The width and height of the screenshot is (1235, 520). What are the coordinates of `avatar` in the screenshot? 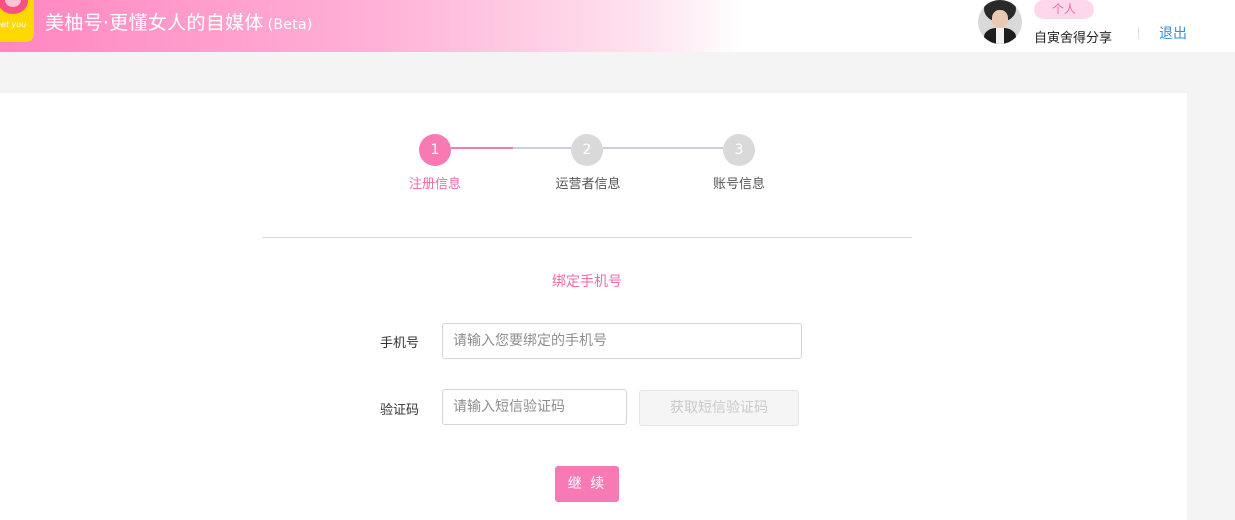 It's located at (1000, 22).